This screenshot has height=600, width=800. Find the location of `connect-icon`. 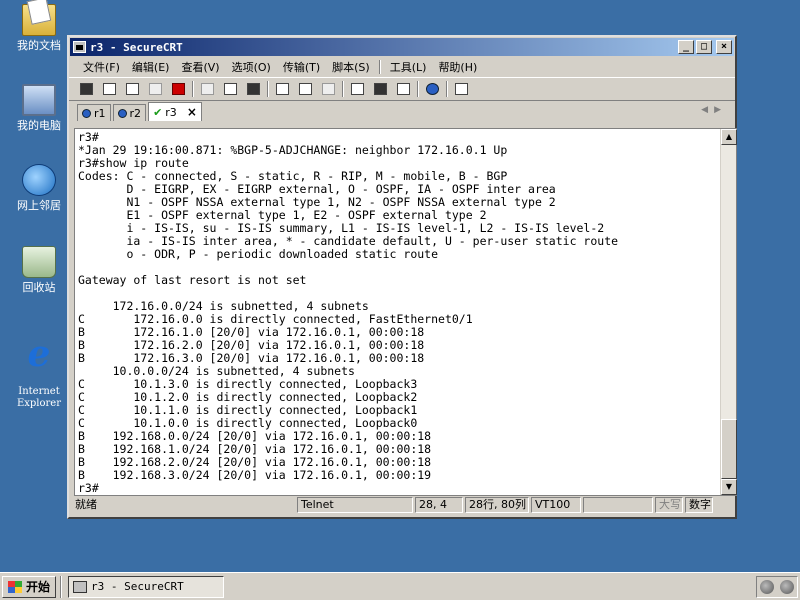

connect-icon is located at coordinates (86, 89).